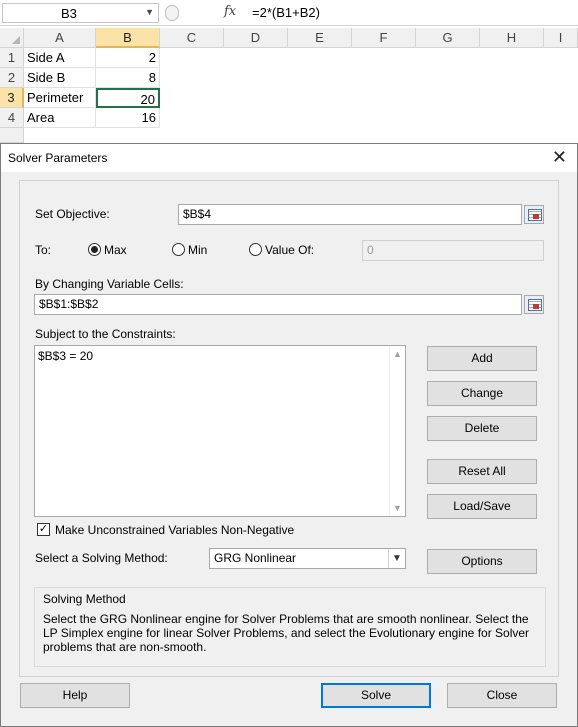 This screenshot has height=727, width=578. I want to click on to-label: To:, so click(43, 250).